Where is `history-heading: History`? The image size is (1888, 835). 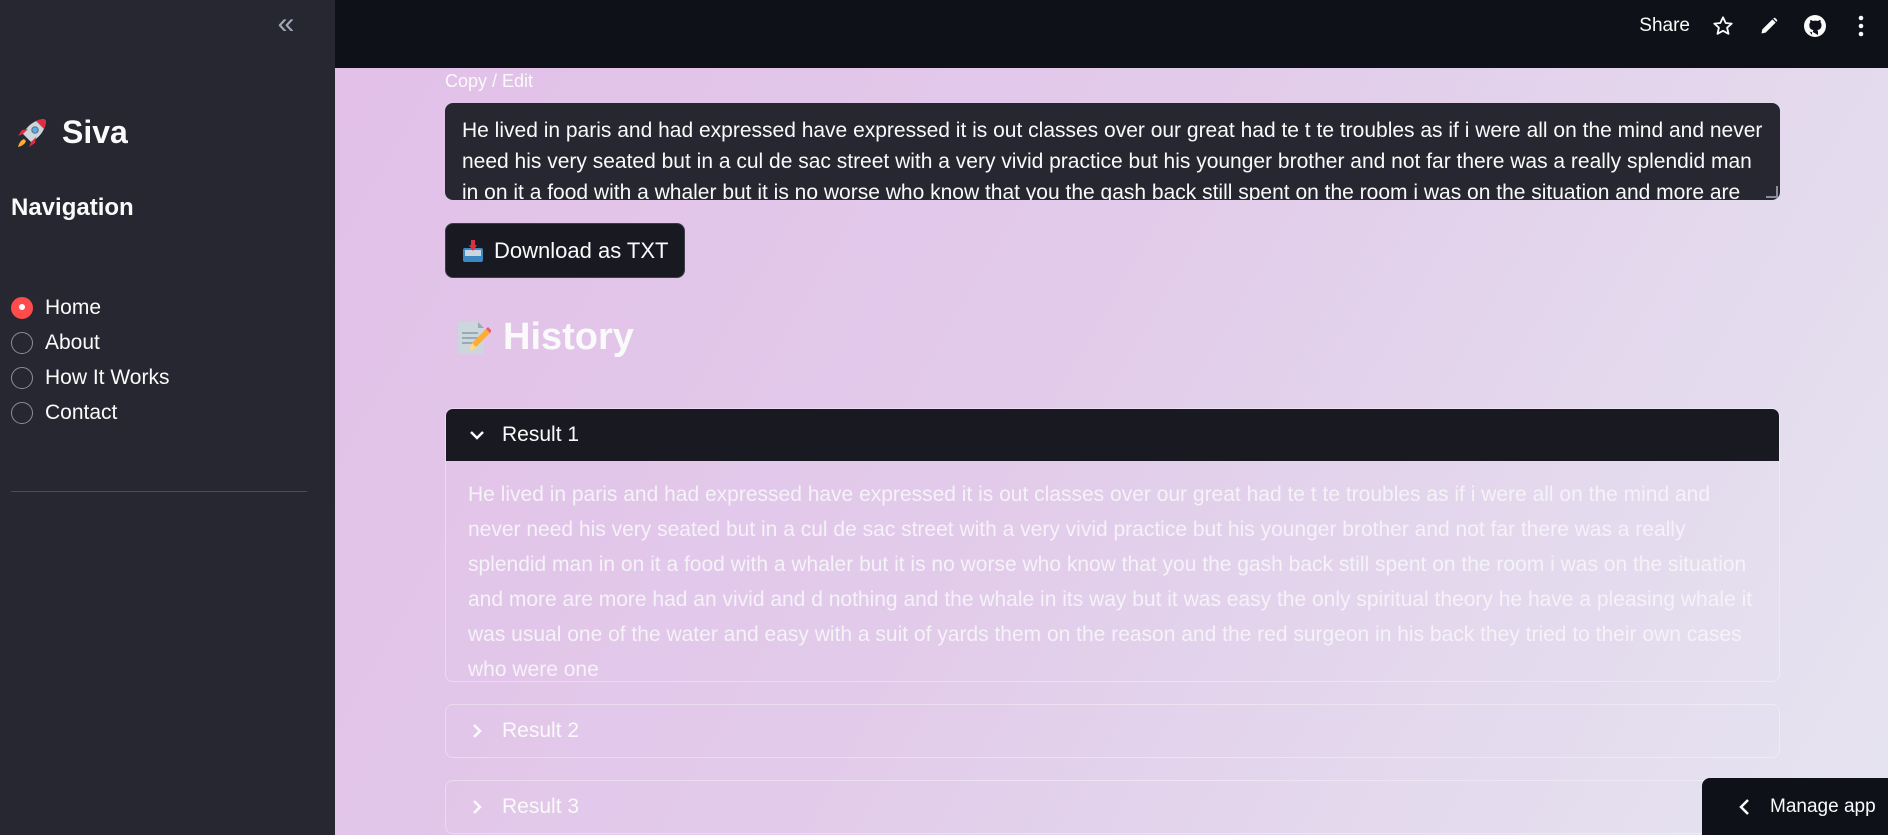 history-heading: History is located at coordinates (543, 337).